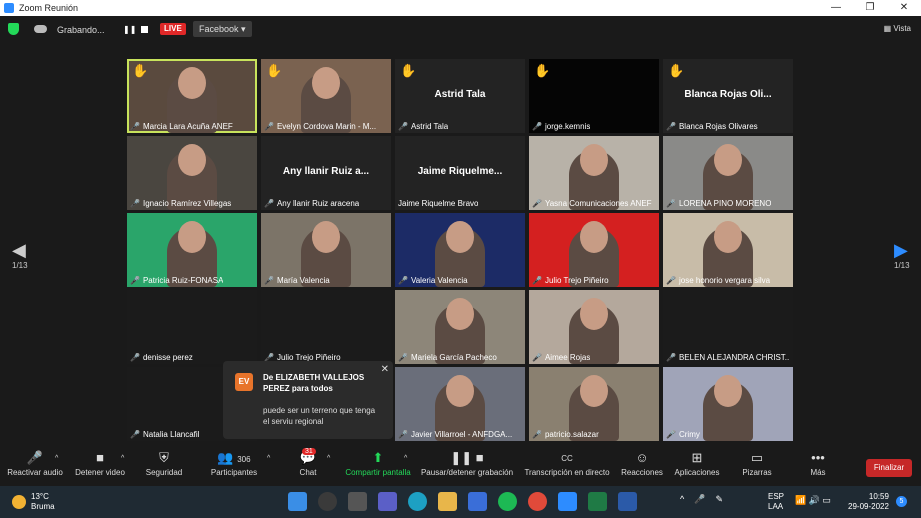 The width and height of the screenshot is (921, 518). Describe the element at coordinates (33, 502) in the screenshot. I see `weather-widget: 13°C Bruma` at that location.